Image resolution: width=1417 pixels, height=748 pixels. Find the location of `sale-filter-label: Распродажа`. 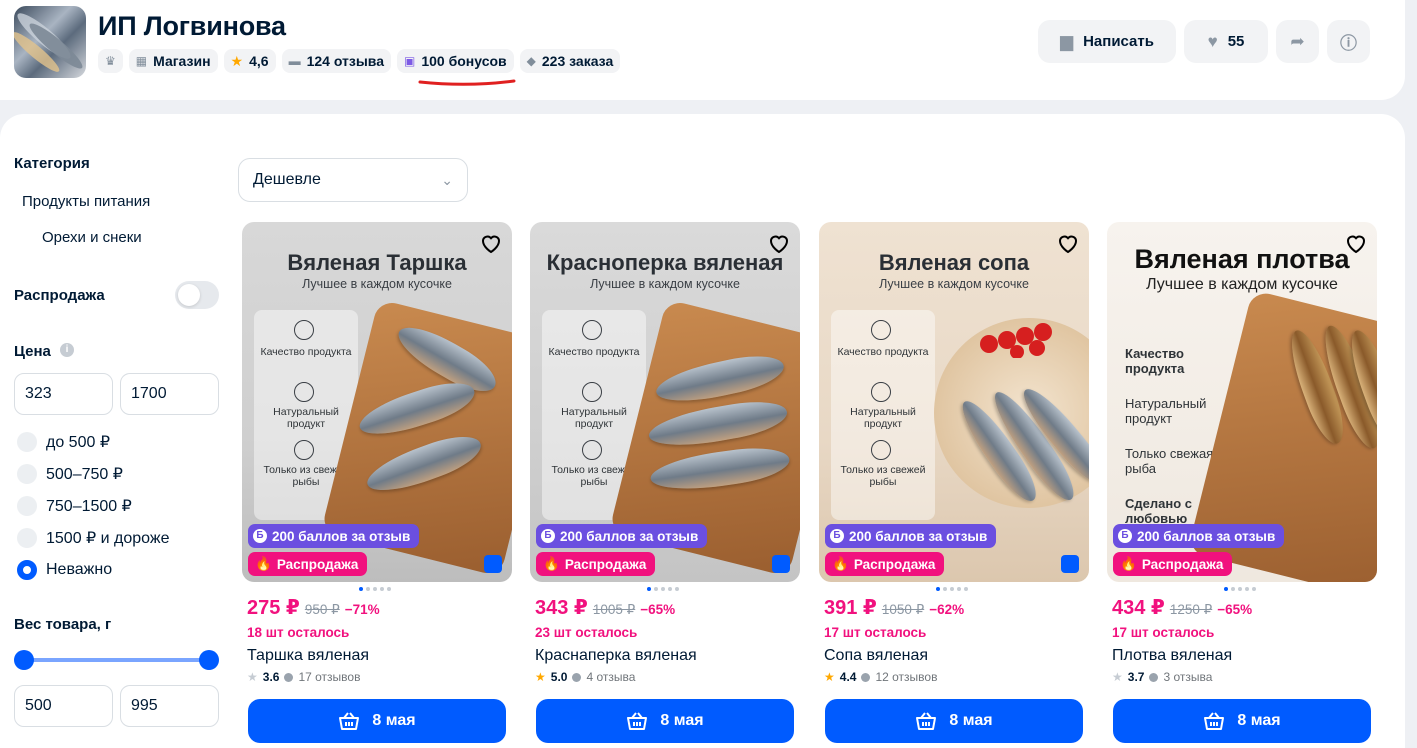

sale-filter-label: Распродажа is located at coordinates (59, 295).